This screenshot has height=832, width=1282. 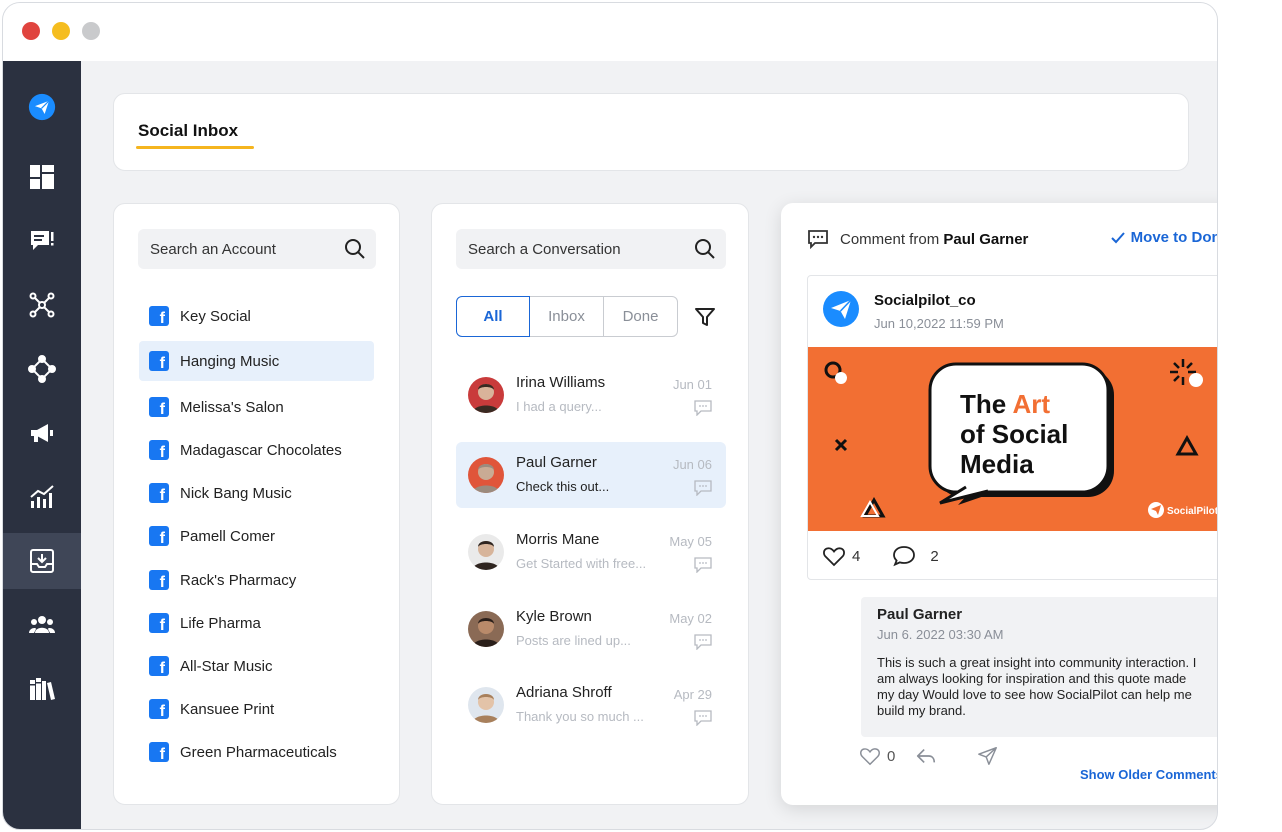 What do you see at coordinates (31, 31) in the screenshot?
I see `close-window-button` at bounding box center [31, 31].